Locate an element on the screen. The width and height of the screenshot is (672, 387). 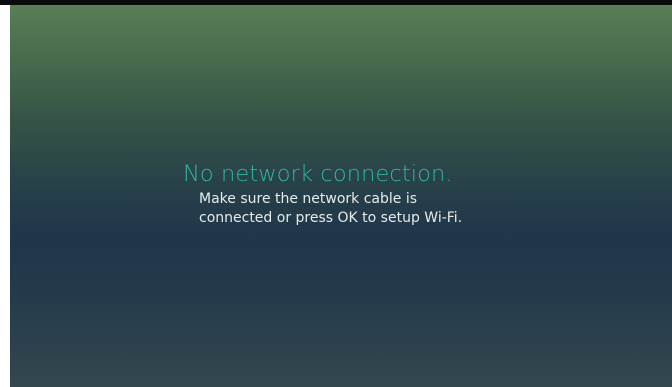
error-description-line-1: Make sure the network cable is is located at coordinates (308, 199).